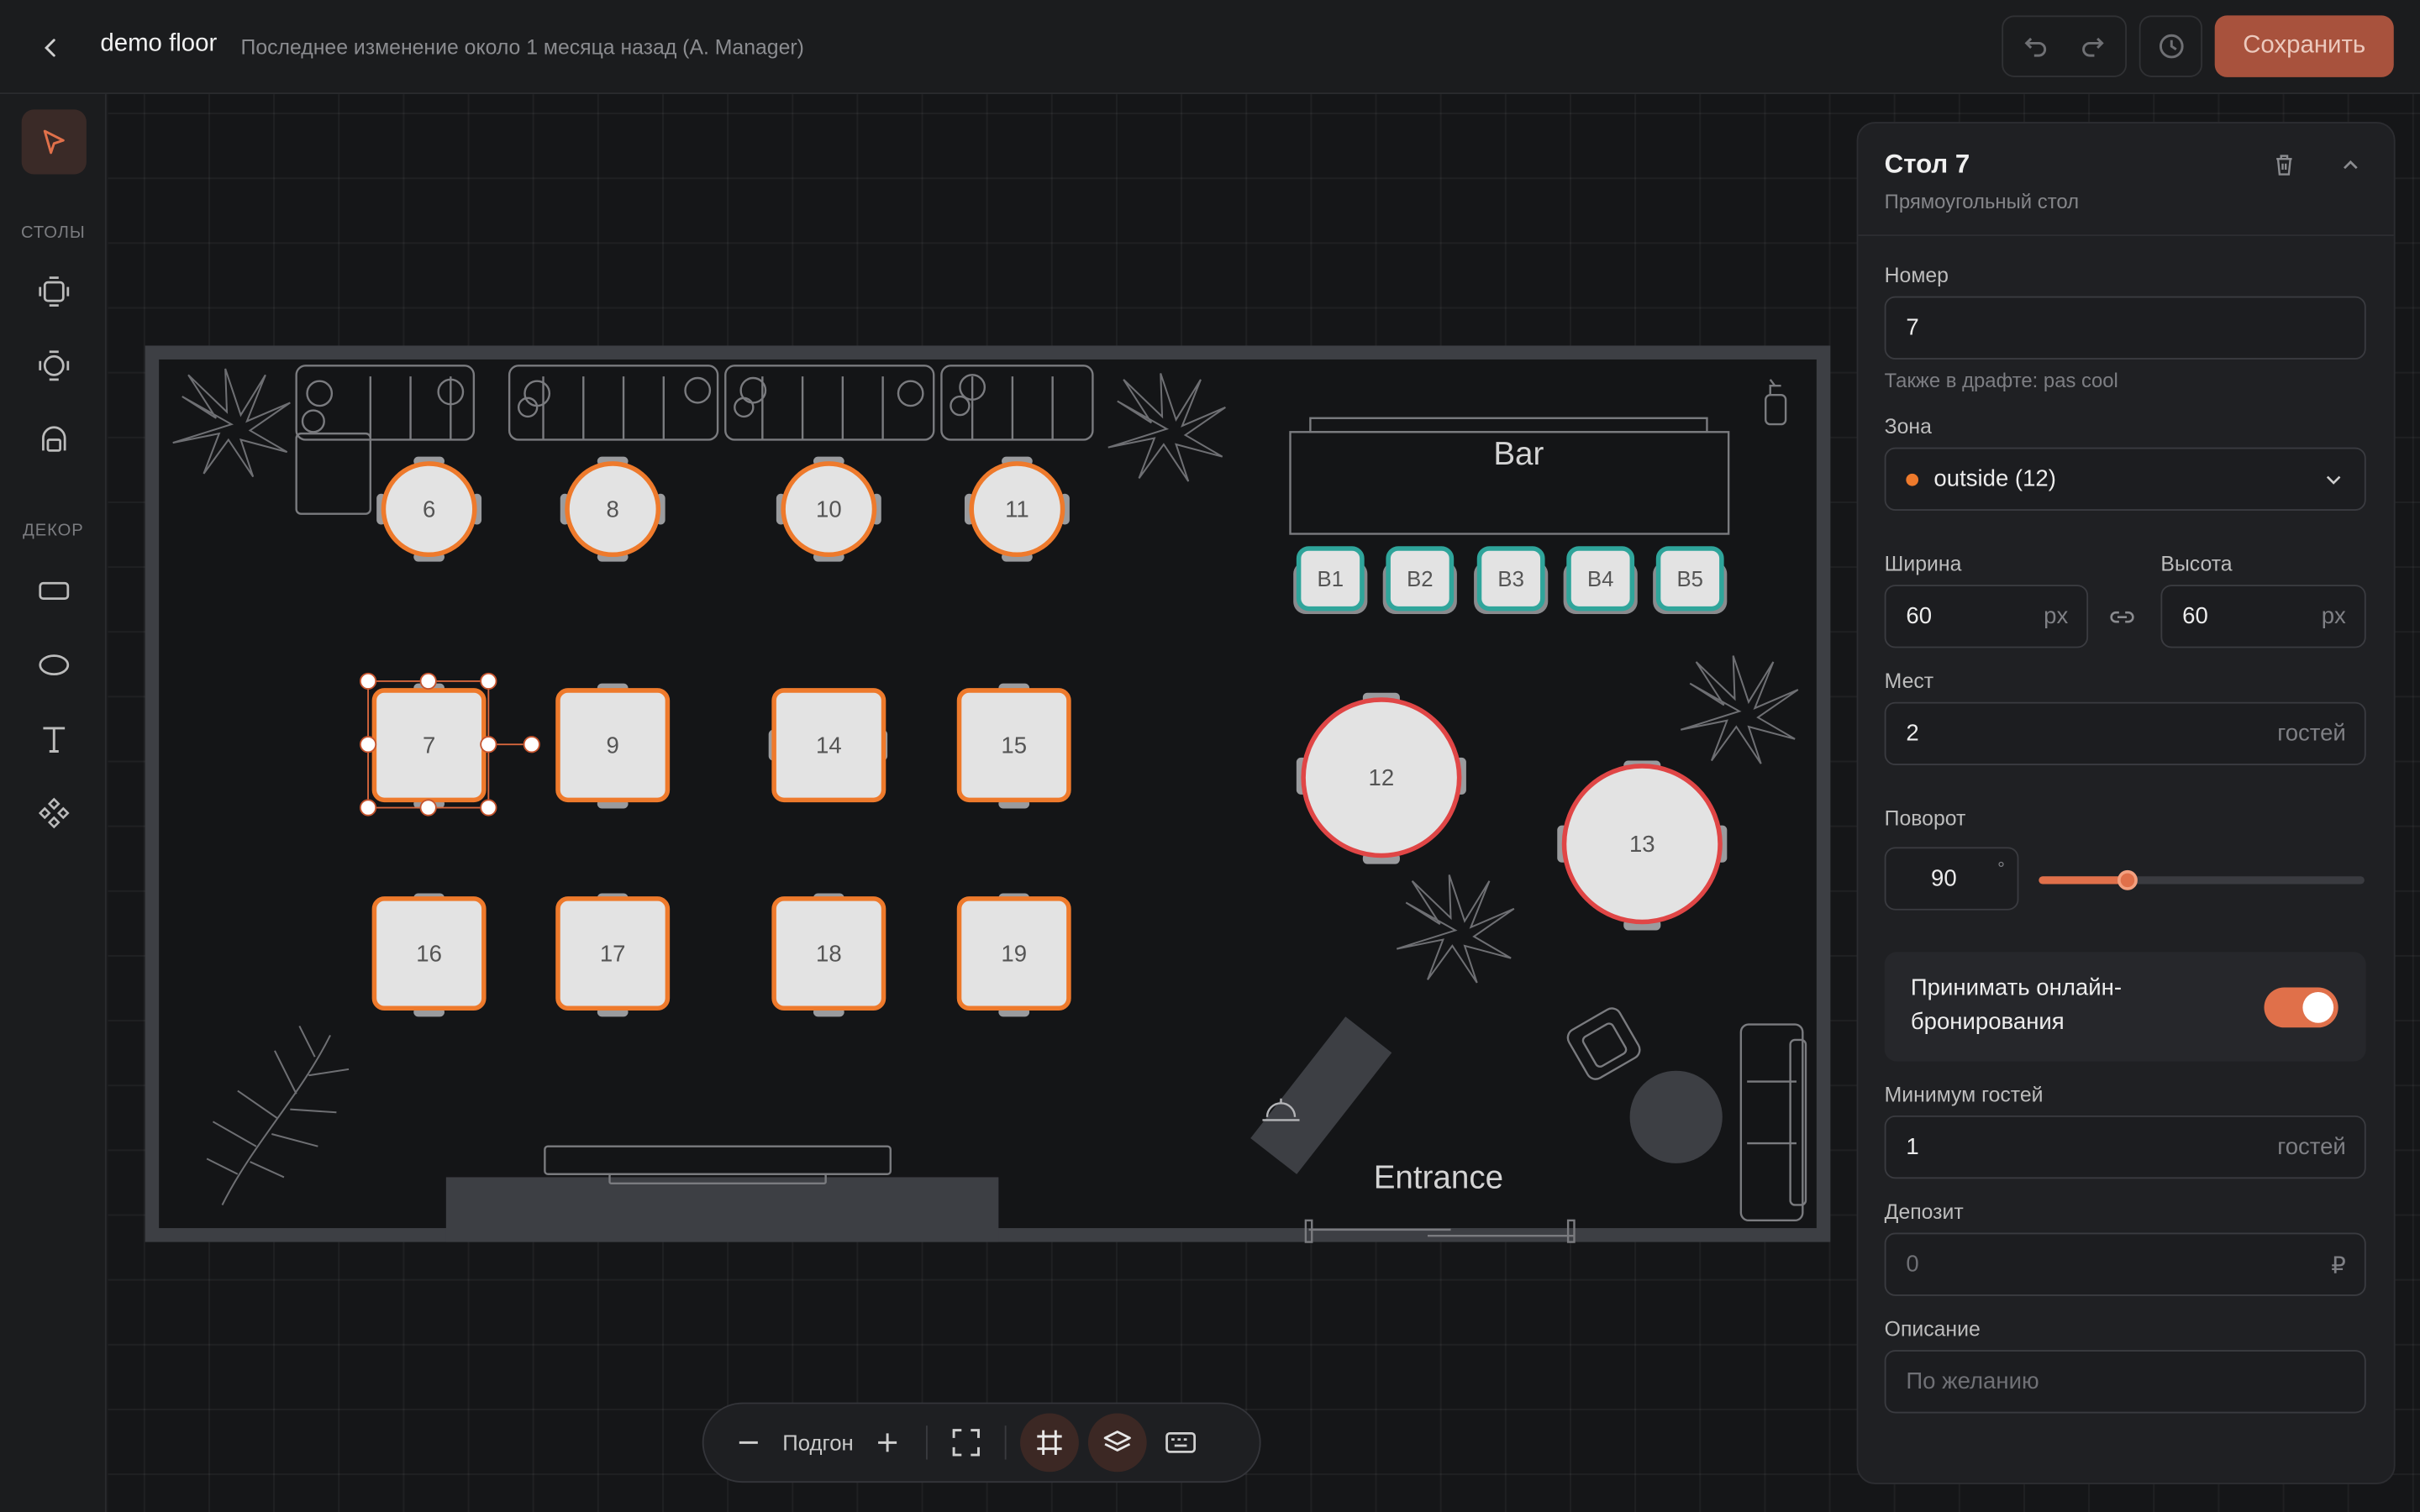 The width and height of the screenshot is (2420, 1512). Describe the element at coordinates (2083, 880) in the screenshot. I see `rotation-slider-fill` at that location.